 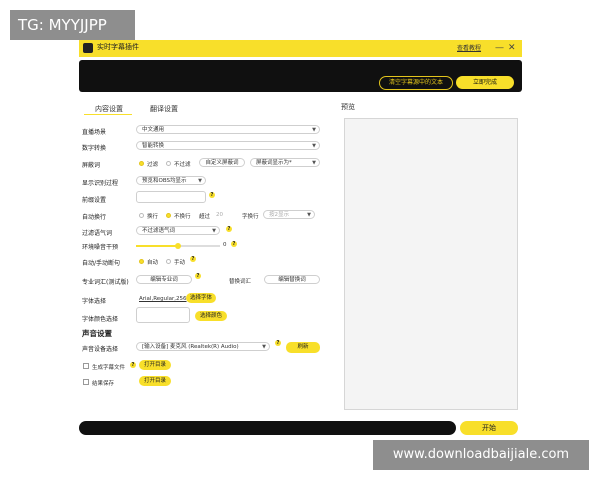 I want to click on subtitle-banner: 清空字幕源中的文本 立即完成, so click(x=300, y=76).